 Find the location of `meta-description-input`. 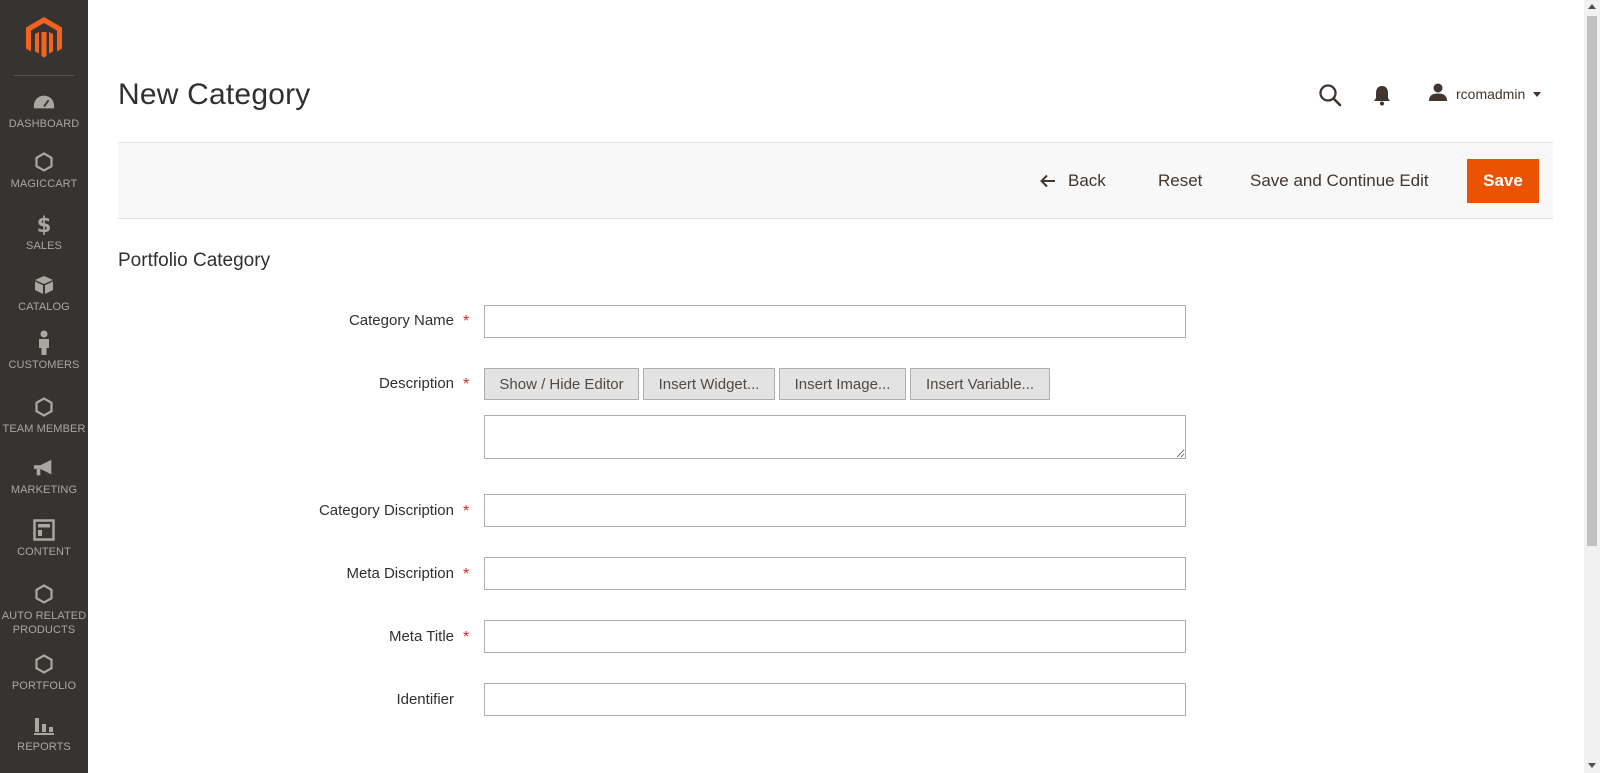

meta-description-input is located at coordinates (835, 573).